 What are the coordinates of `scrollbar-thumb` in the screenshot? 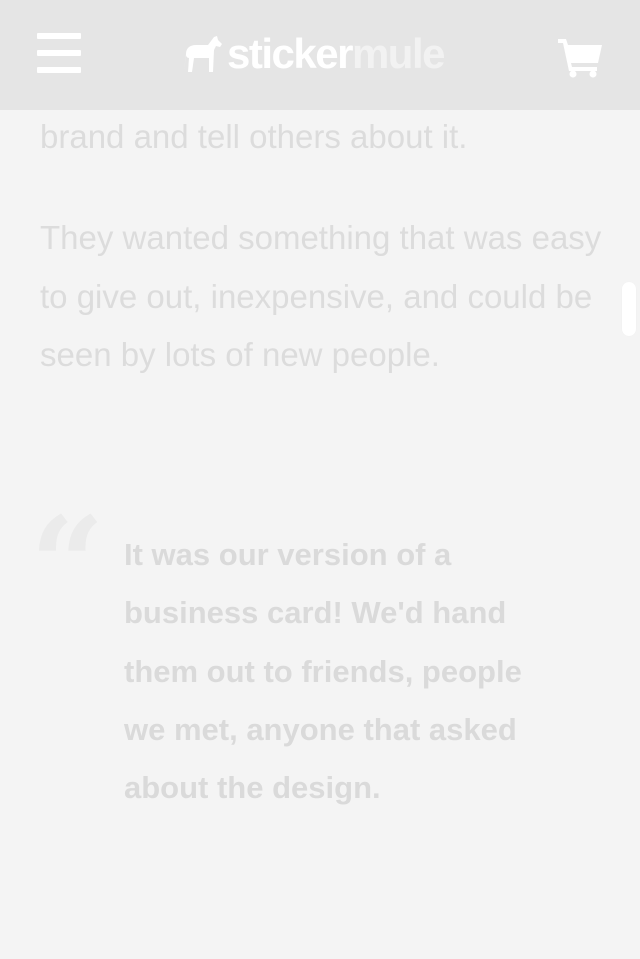 It's located at (629, 309).